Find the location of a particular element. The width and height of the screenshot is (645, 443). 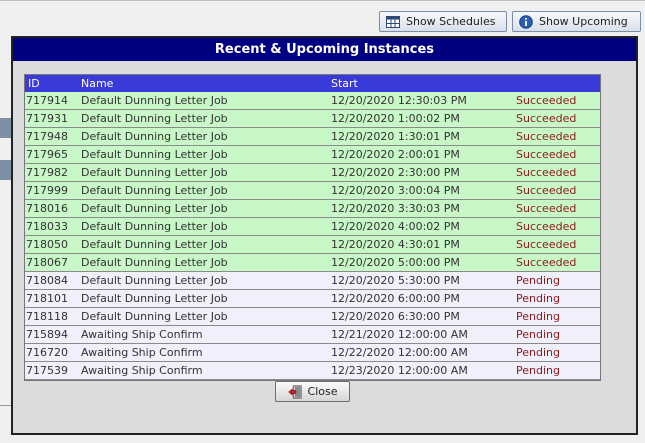

row-id-cell: 717965 is located at coordinates (47, 154).